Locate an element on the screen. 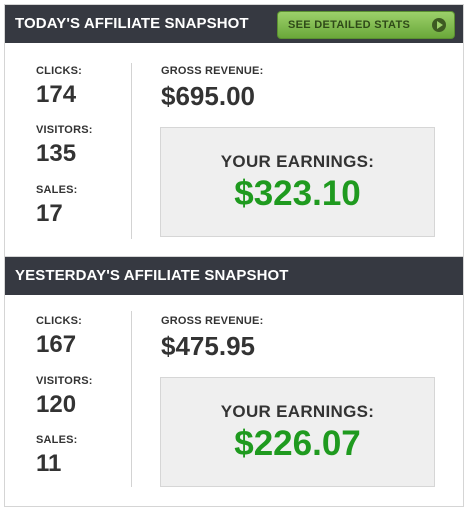  see-detailed-stats-button: SEE DETAILED STATS is located at coordinates (366, 25).